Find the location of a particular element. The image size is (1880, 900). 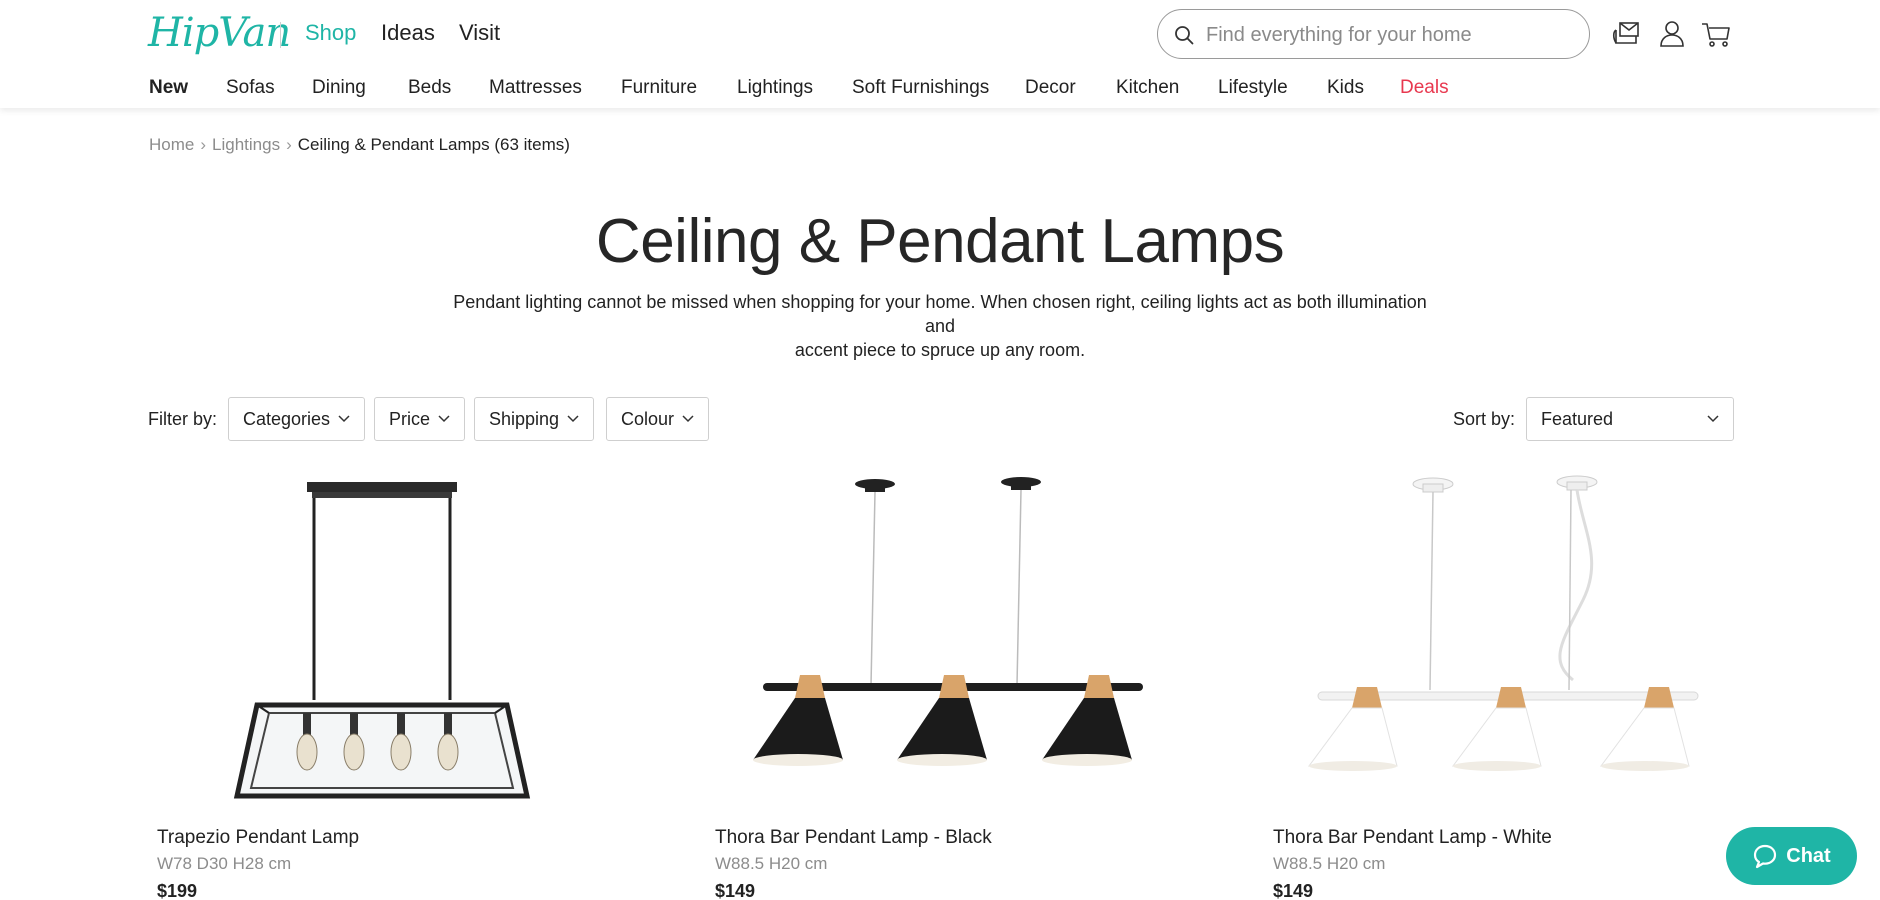

messages-icon is located at coordinates (1626, 34).